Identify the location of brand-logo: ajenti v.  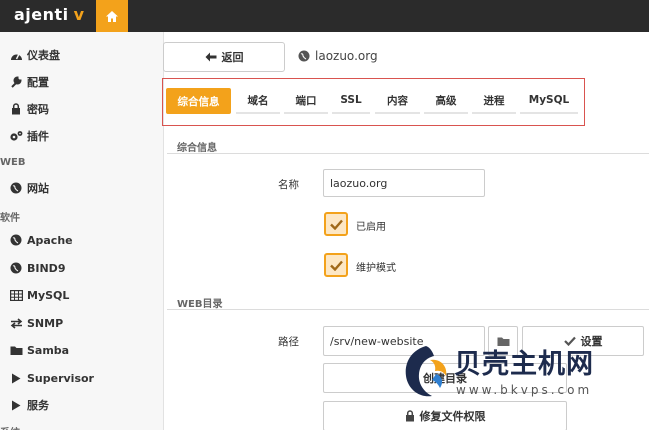
(49, 14).